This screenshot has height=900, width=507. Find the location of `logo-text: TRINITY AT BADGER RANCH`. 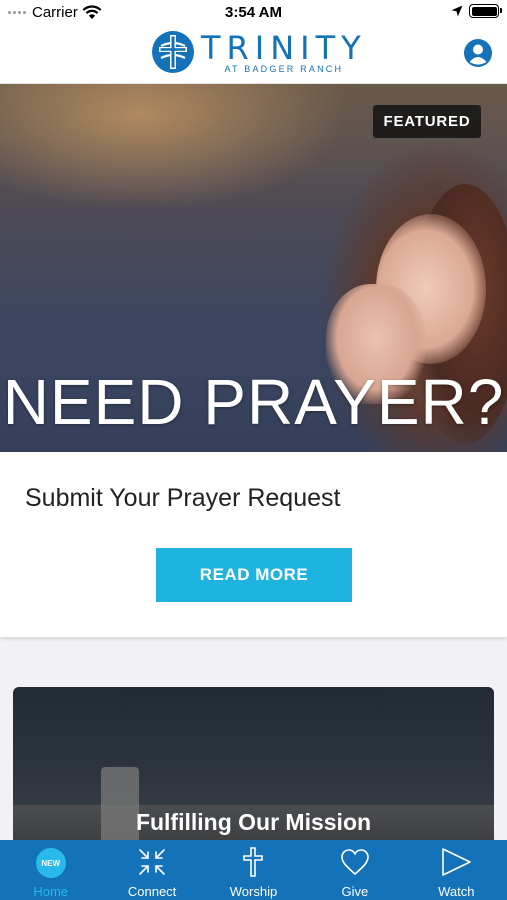

logo-text: TRINITY AT BADGER RANCH is located at coordinates (284, 52).